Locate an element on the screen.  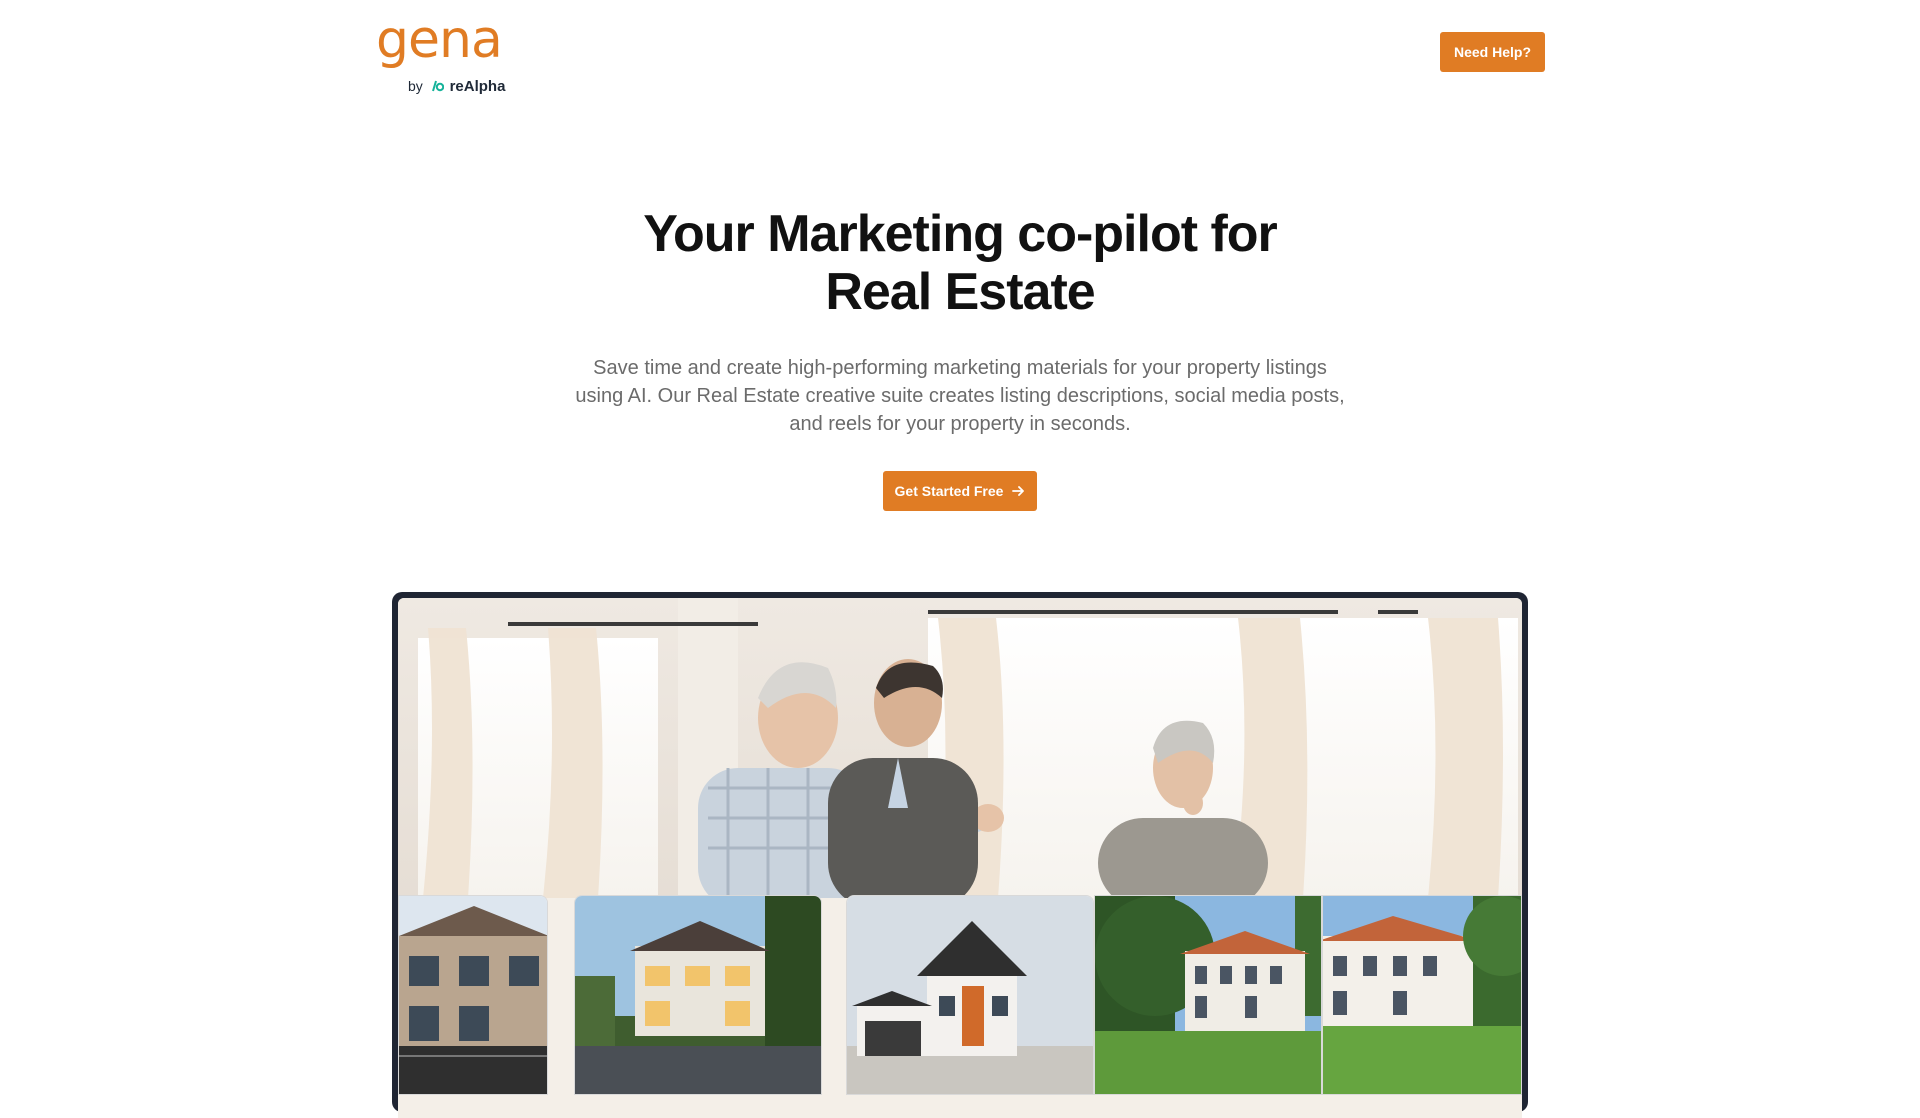
hero-title: Your Marketing co-pilot for Real Estate is located at coordinates (960, 263).